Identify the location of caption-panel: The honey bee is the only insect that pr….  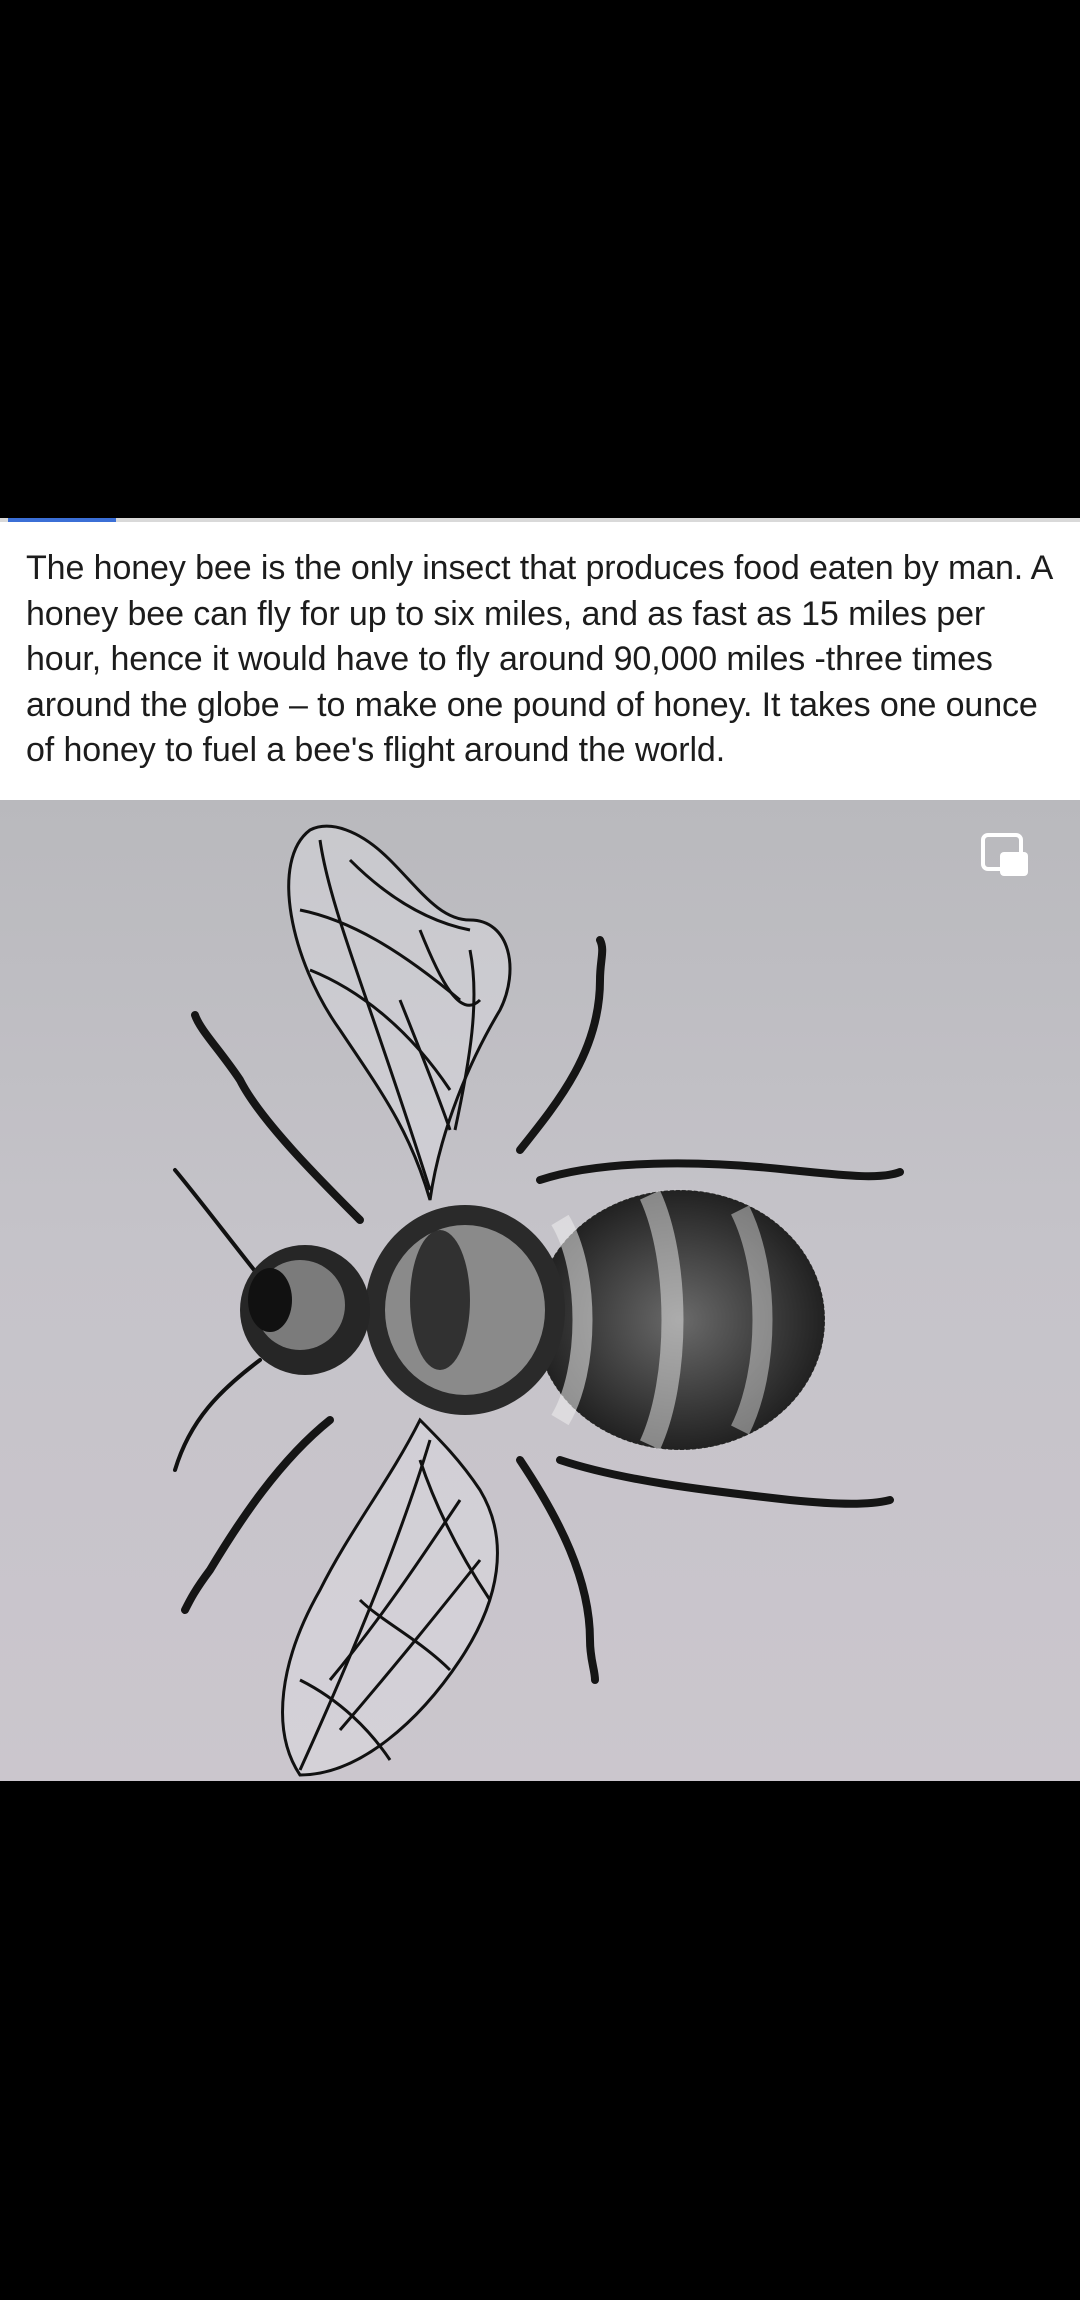
(540, 661).